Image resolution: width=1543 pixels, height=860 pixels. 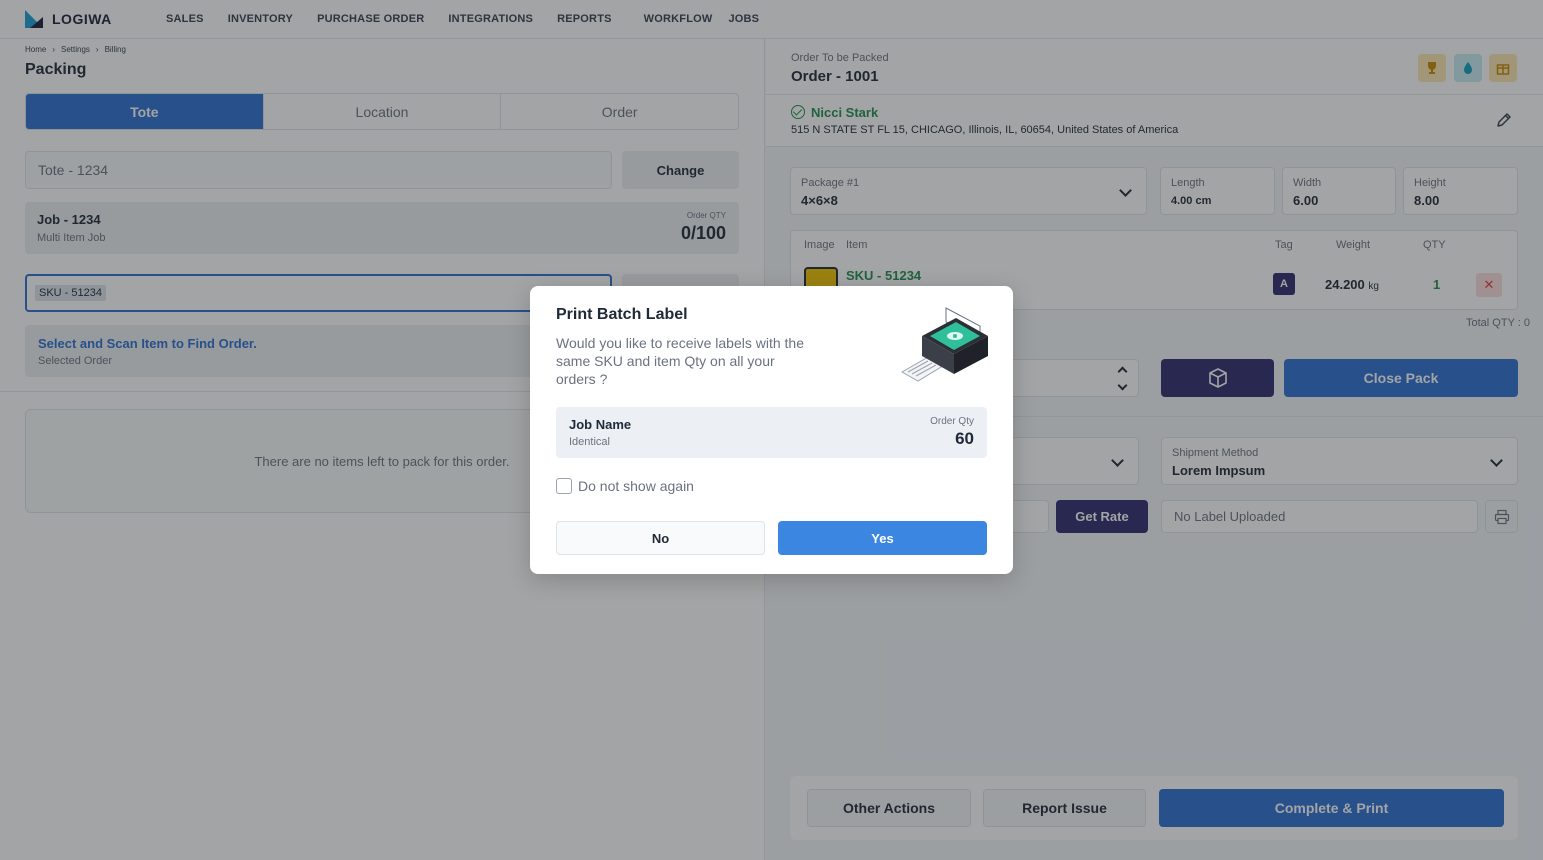 I want to click on job-summary-card: Job Name Identical Order Qty 60, so click(x=771, y=432).